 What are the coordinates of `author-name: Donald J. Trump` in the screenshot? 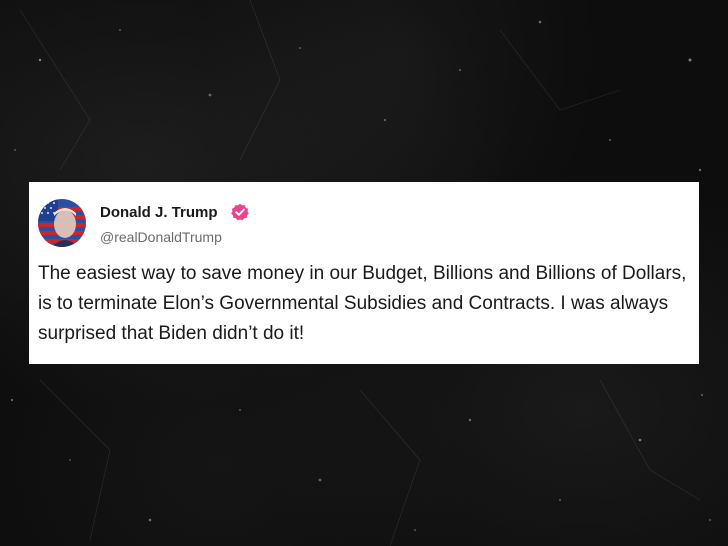 It's located at (159, 213).